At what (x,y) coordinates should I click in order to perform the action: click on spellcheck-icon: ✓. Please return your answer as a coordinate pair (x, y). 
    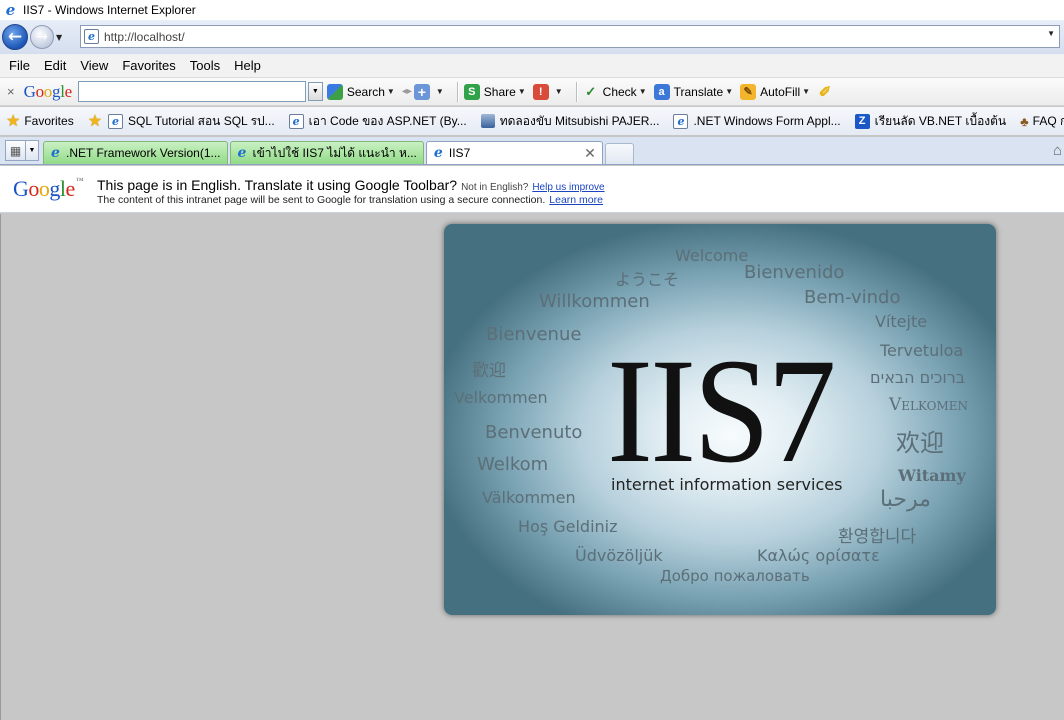
    Looking at the image, I should click on (591, 91).